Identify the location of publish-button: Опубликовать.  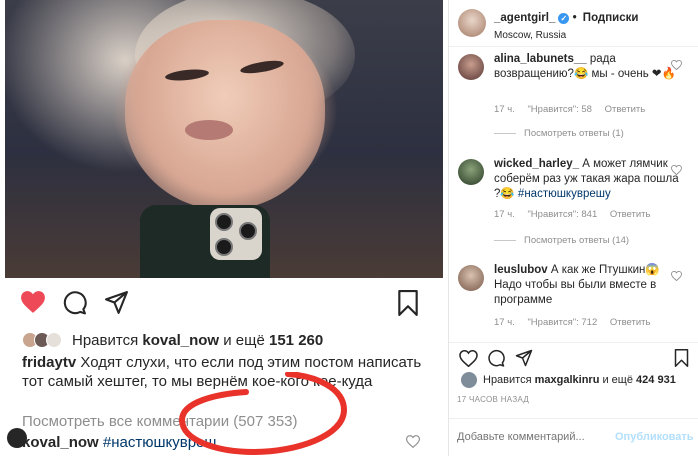
(654, 437).